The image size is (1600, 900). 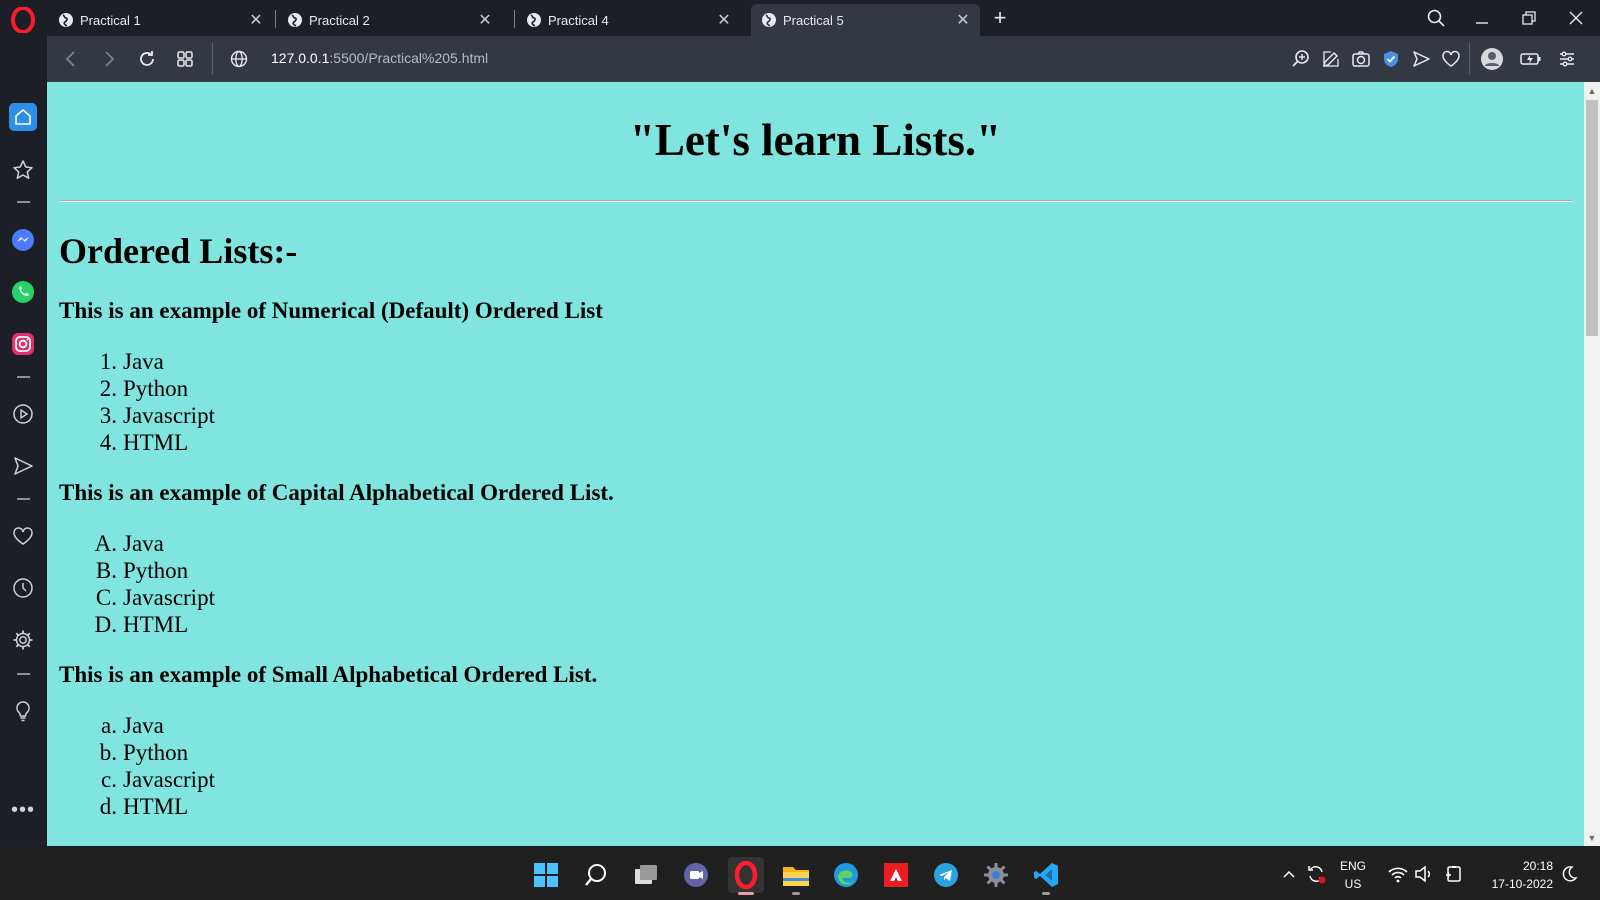 What do you see at coordinates (300, 58) in the screenshot?
I see `url-host: 127.0.0.1` at bounding box center [300, 58].